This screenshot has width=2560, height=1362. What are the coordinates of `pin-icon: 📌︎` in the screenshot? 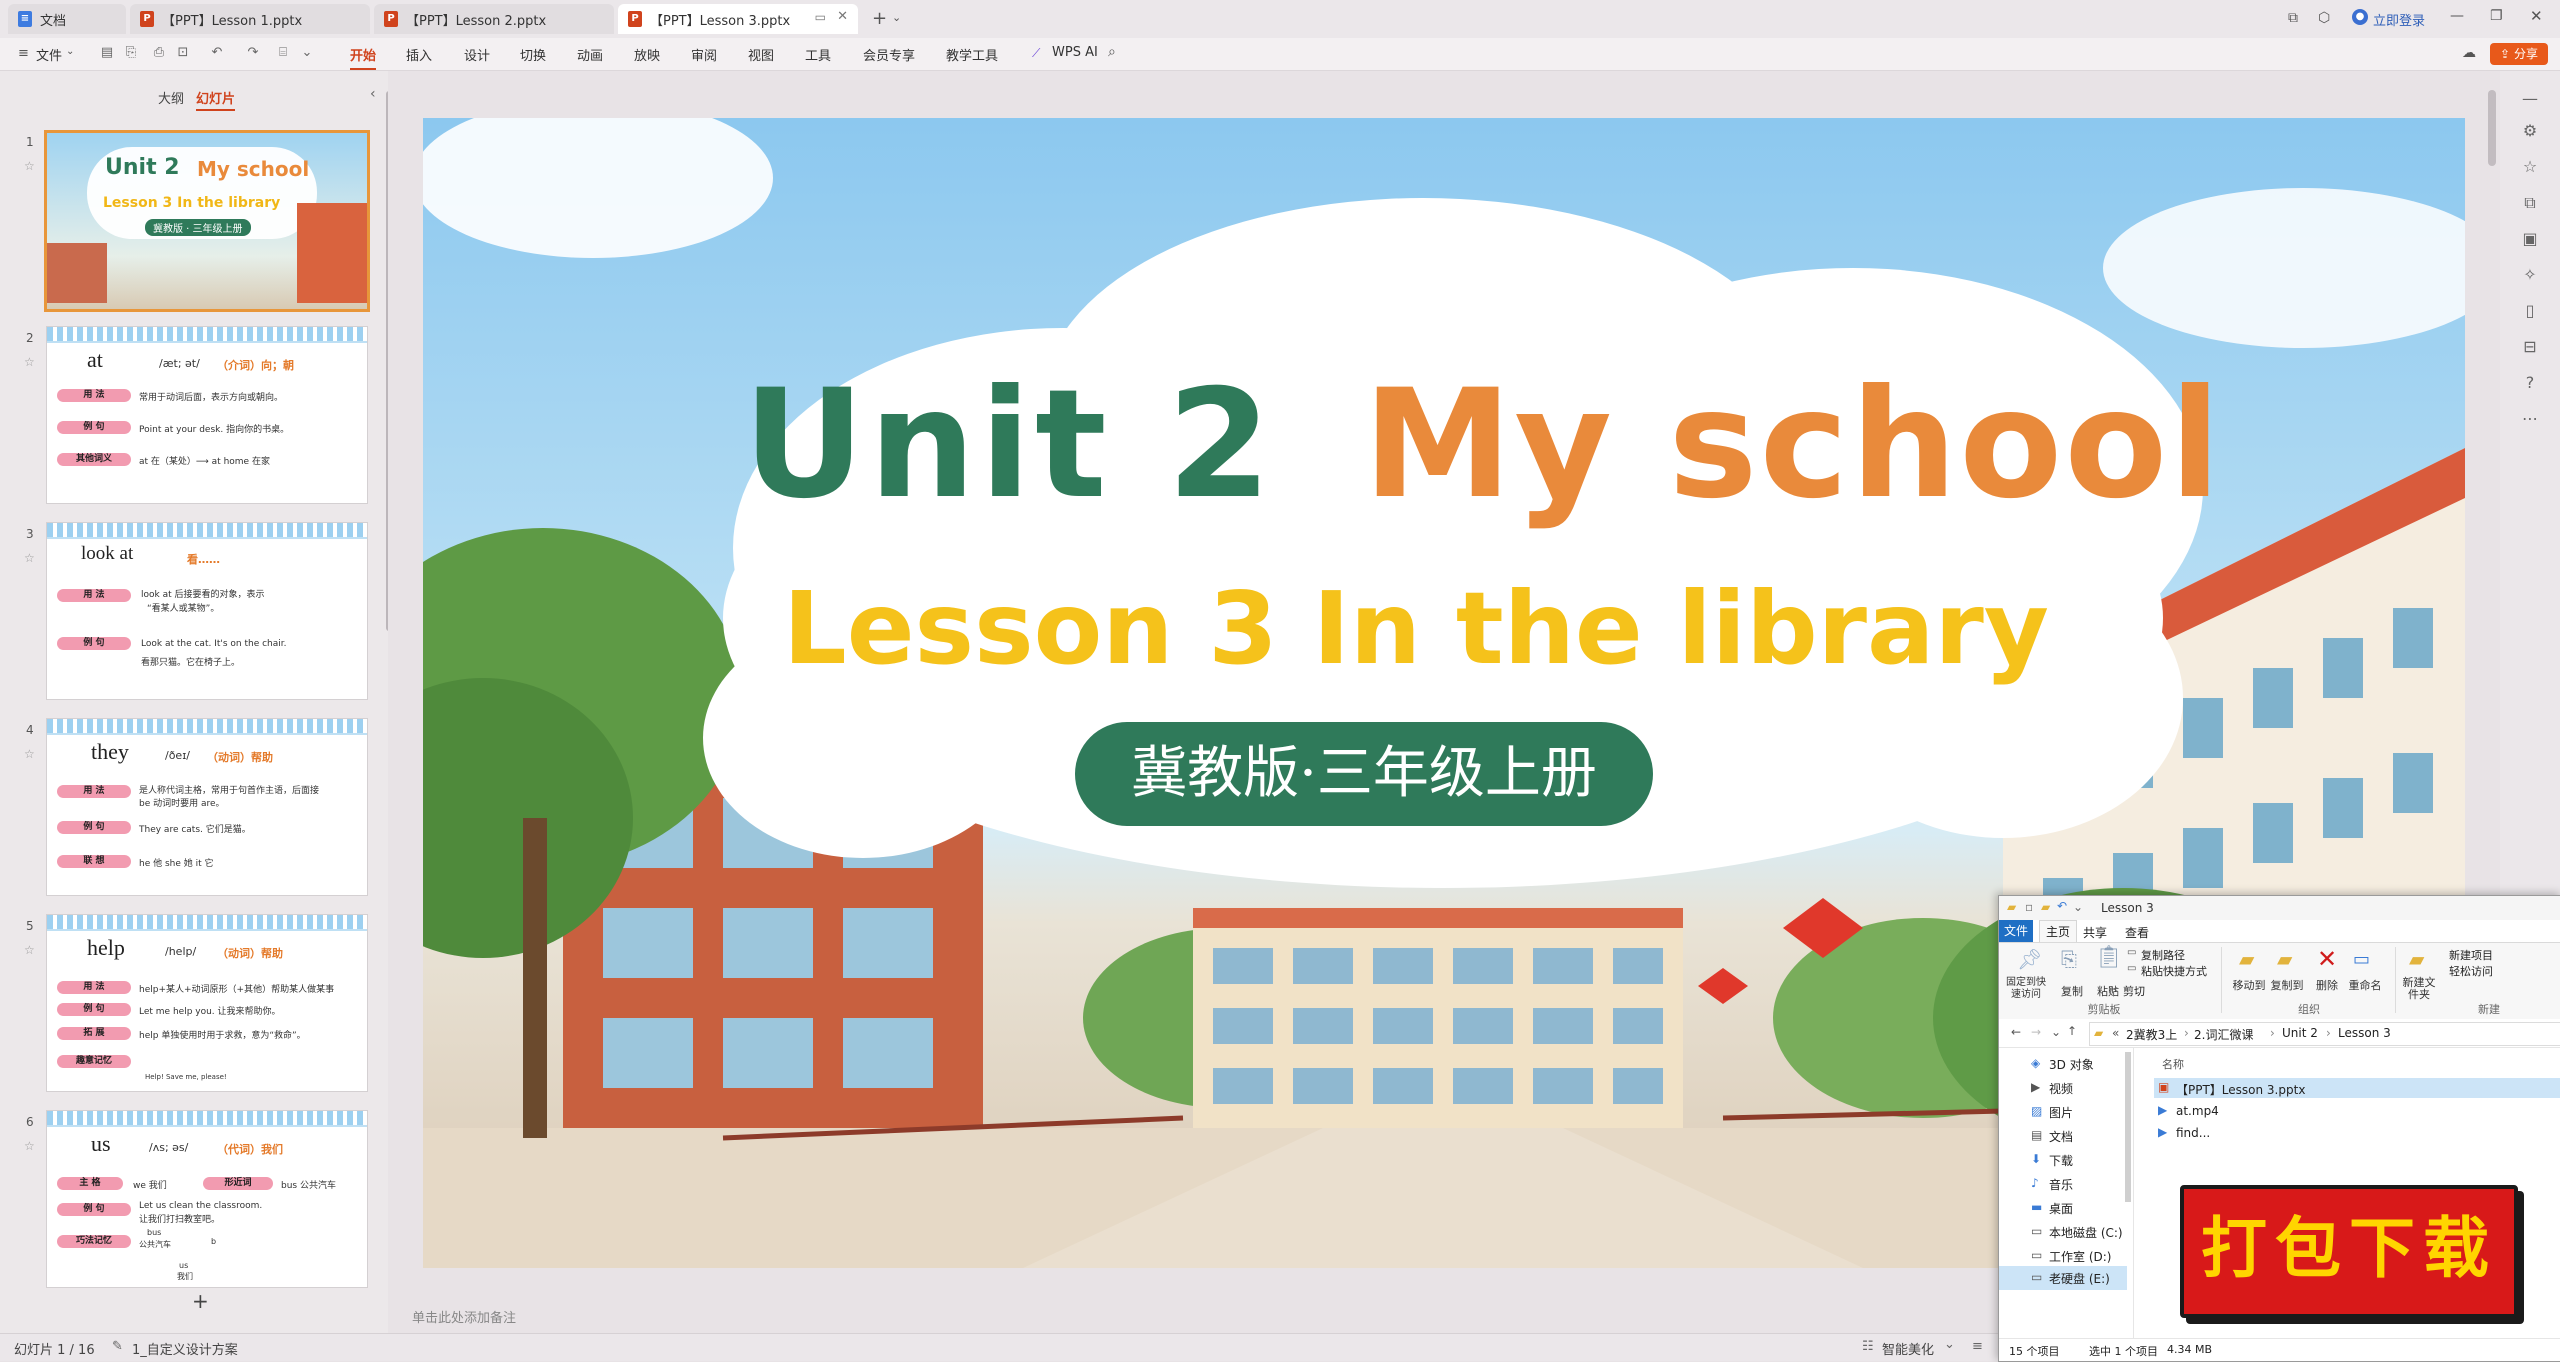 It's located at (2029, 959).